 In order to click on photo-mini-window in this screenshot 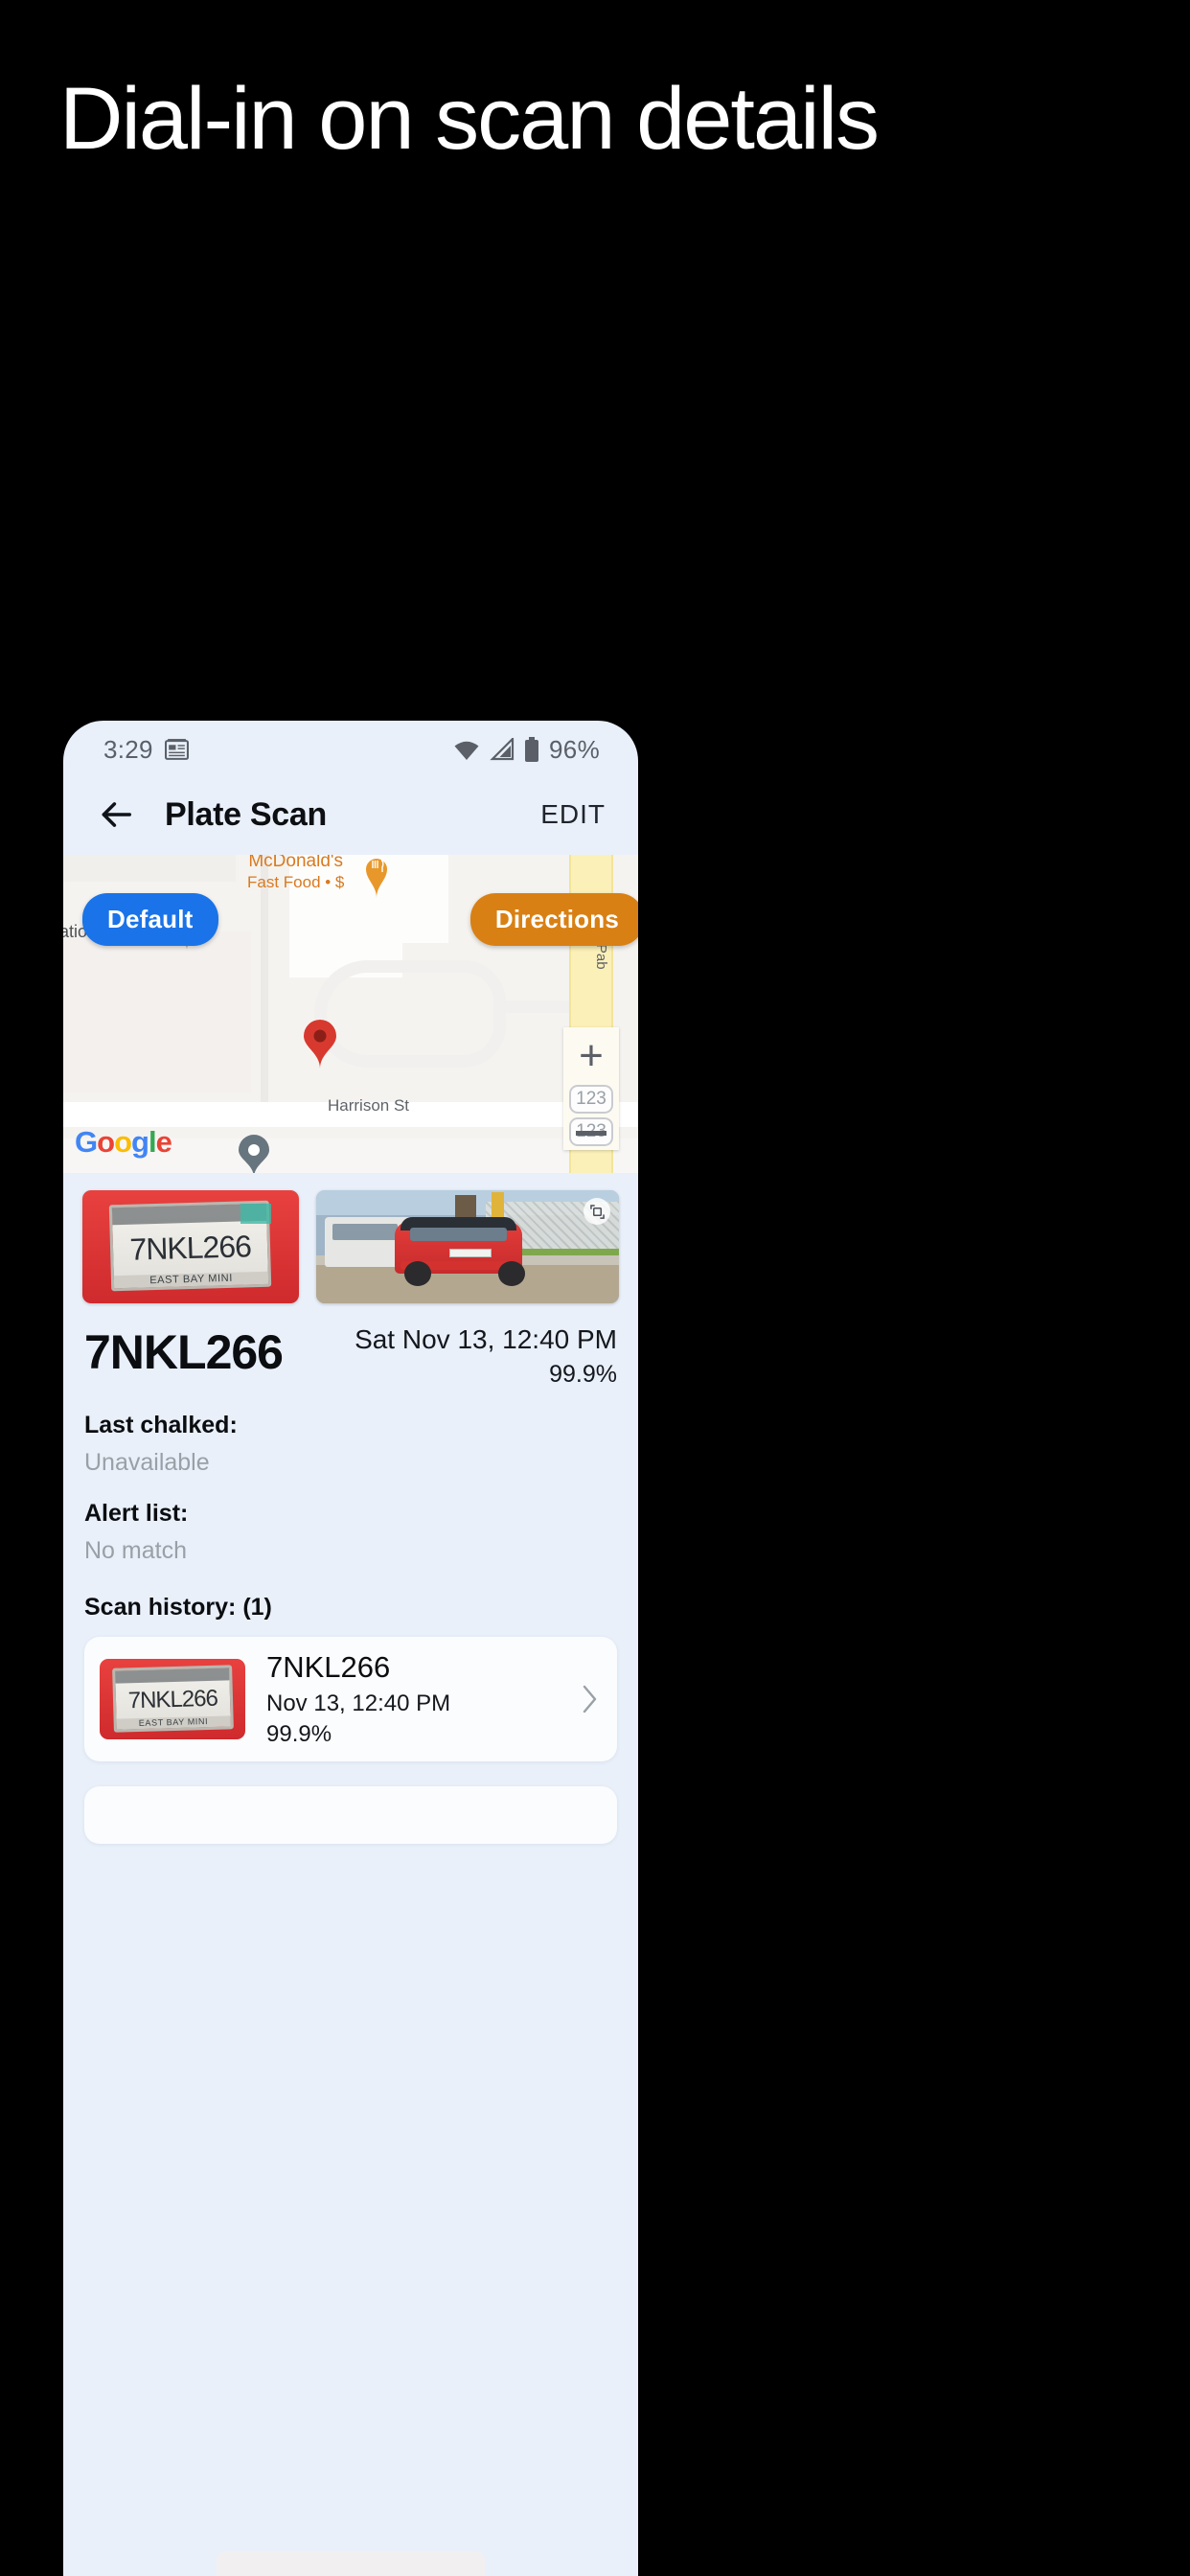, I will do `click(459, 1234)`.